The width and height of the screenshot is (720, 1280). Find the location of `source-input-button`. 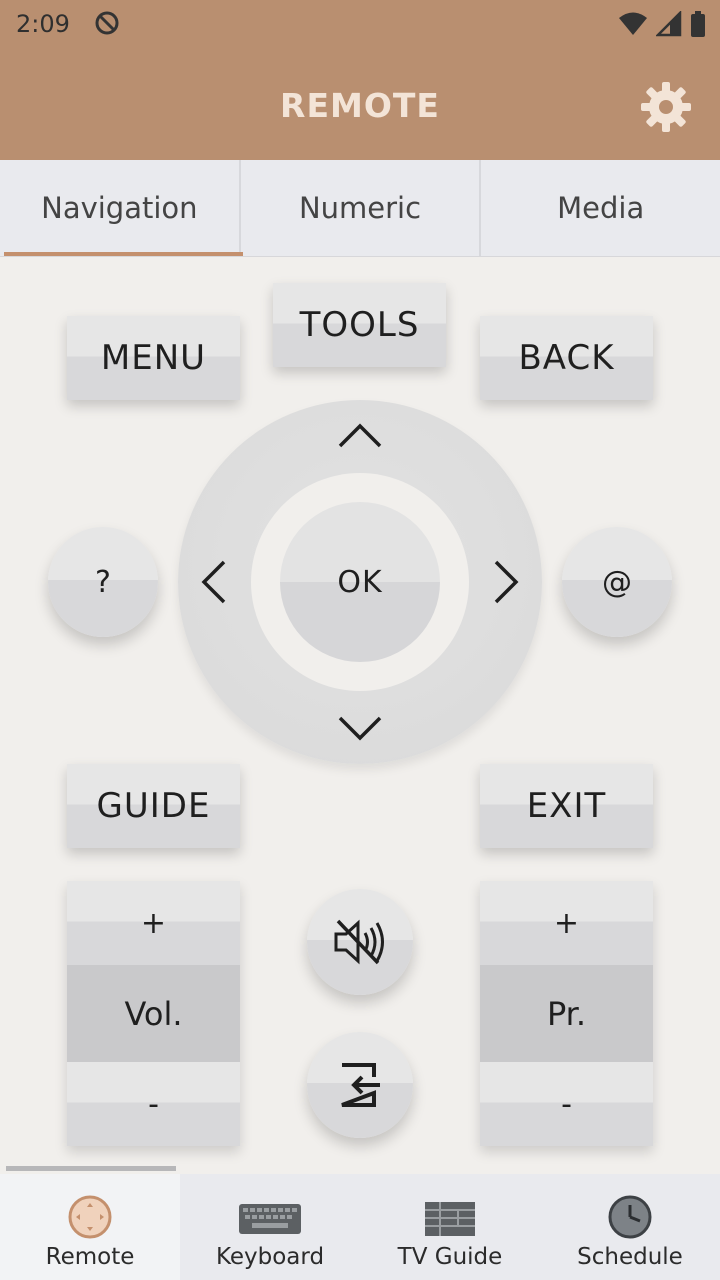

source-input-button is located at coordinates (360, 1085).